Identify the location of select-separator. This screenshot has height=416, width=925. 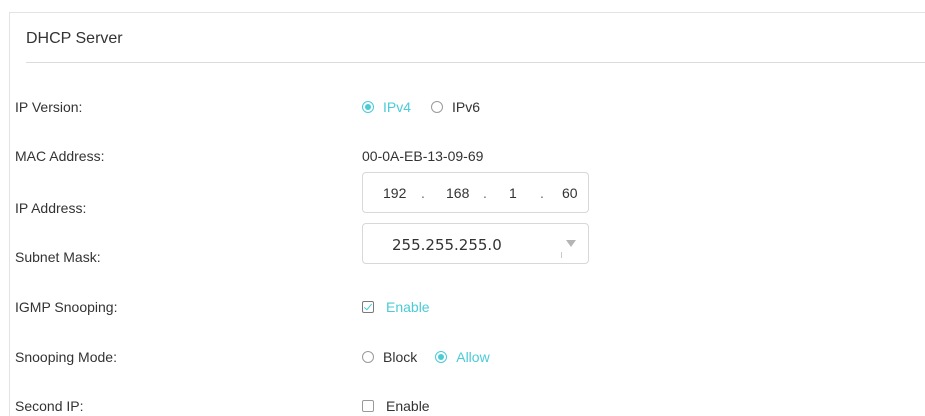
(561, 255).